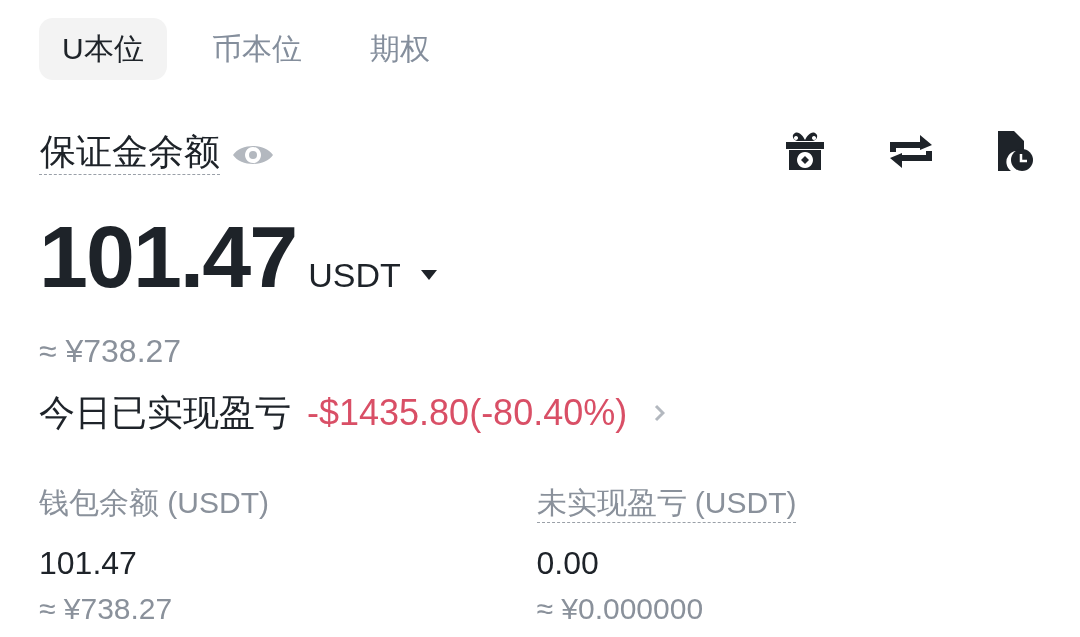 Image resolution: width=1080 pixels, height=637 pixels. Describe the element at coordinates (106, 609) in the screenshot. I see `stat-approx-value: ≈ ¥738.27` at that location.